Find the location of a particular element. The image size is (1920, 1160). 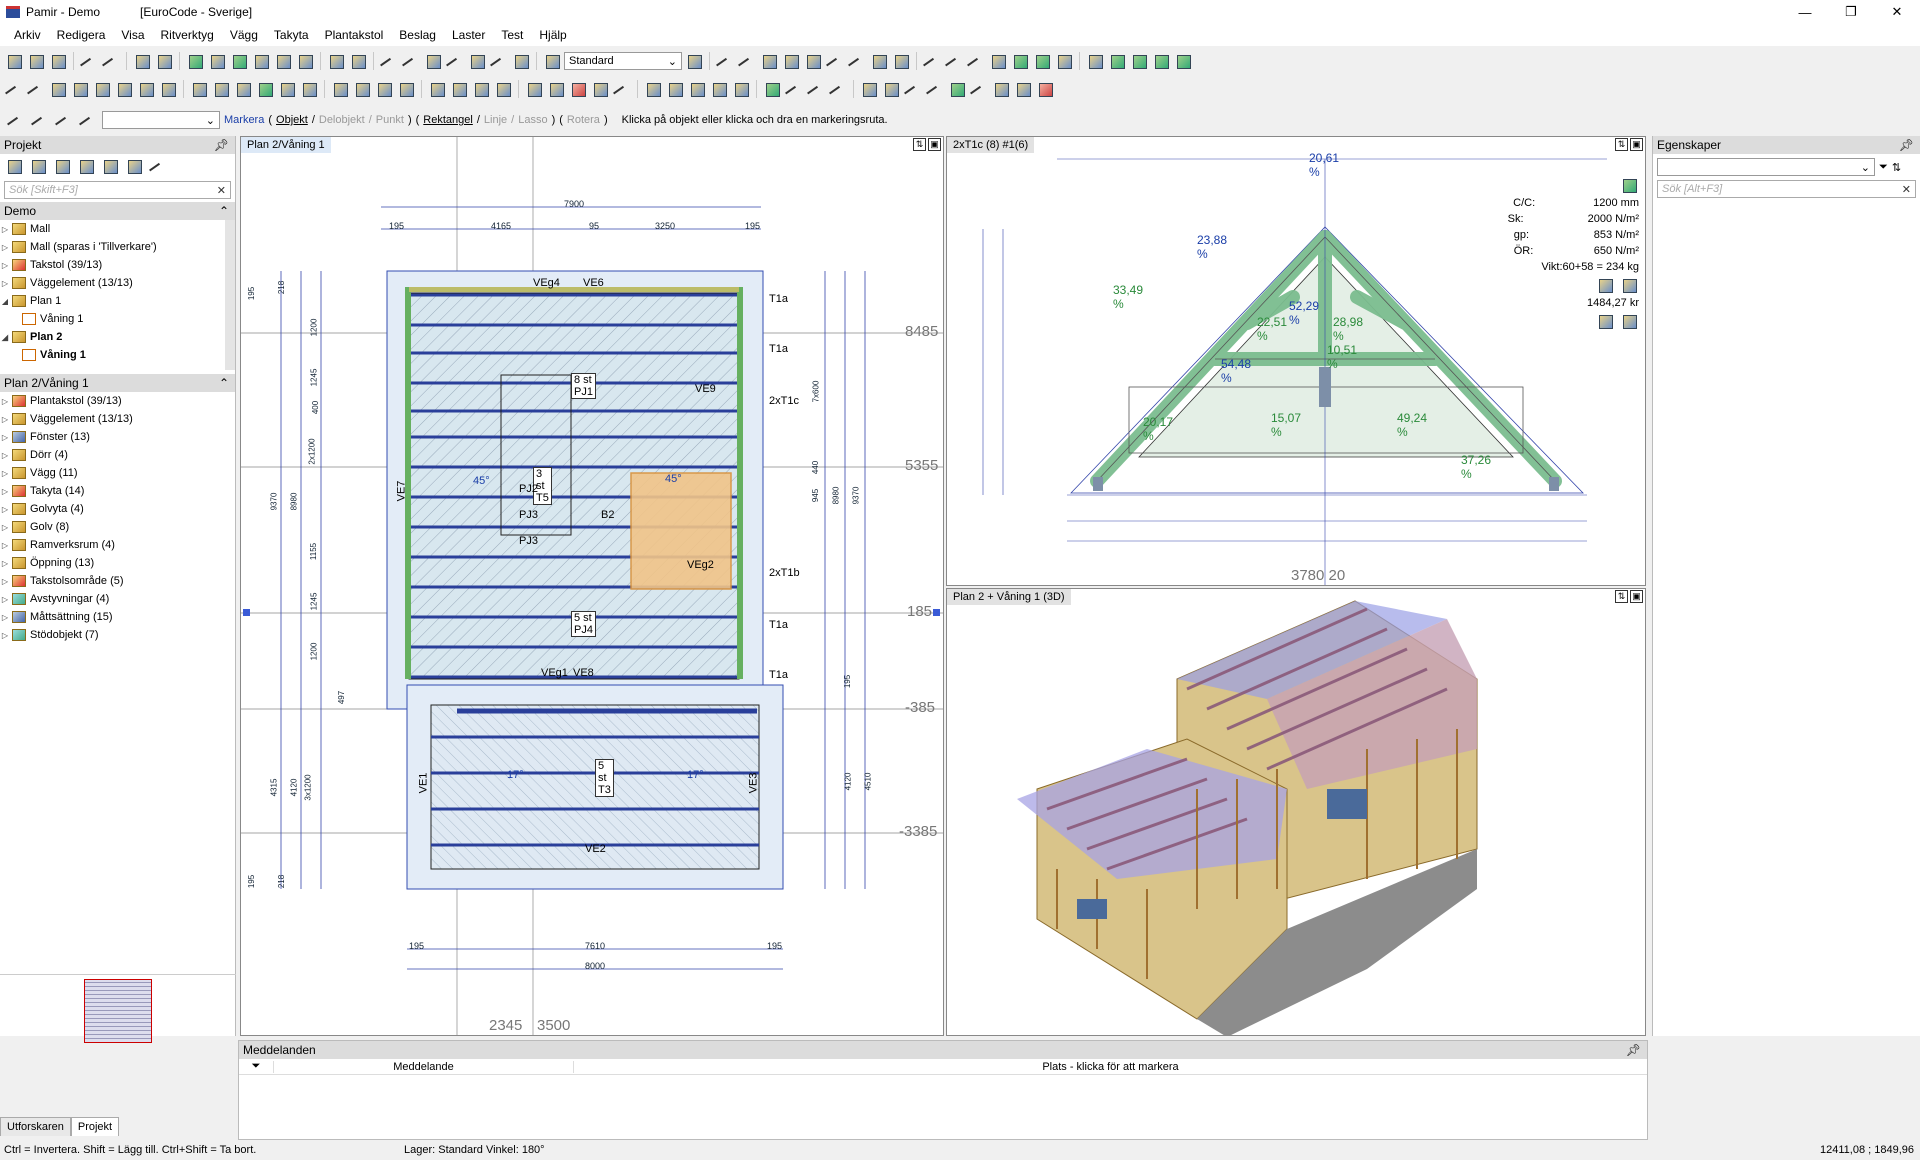

brace2-icon is located at coordinates (816, 89).